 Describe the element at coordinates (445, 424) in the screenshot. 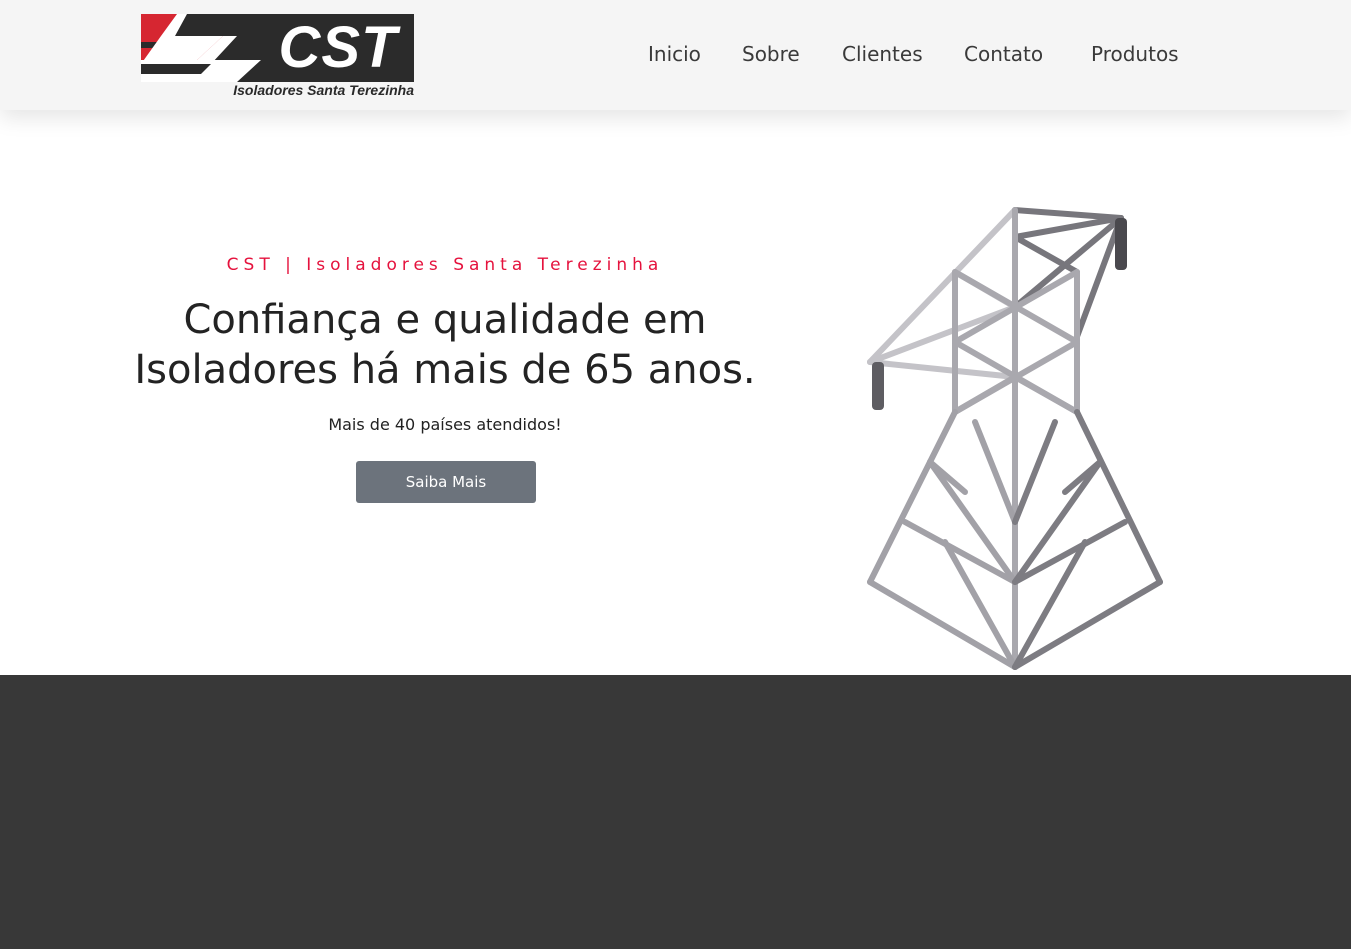

I see `hero-subline: Mais de 40 países atendidos!` at that location.